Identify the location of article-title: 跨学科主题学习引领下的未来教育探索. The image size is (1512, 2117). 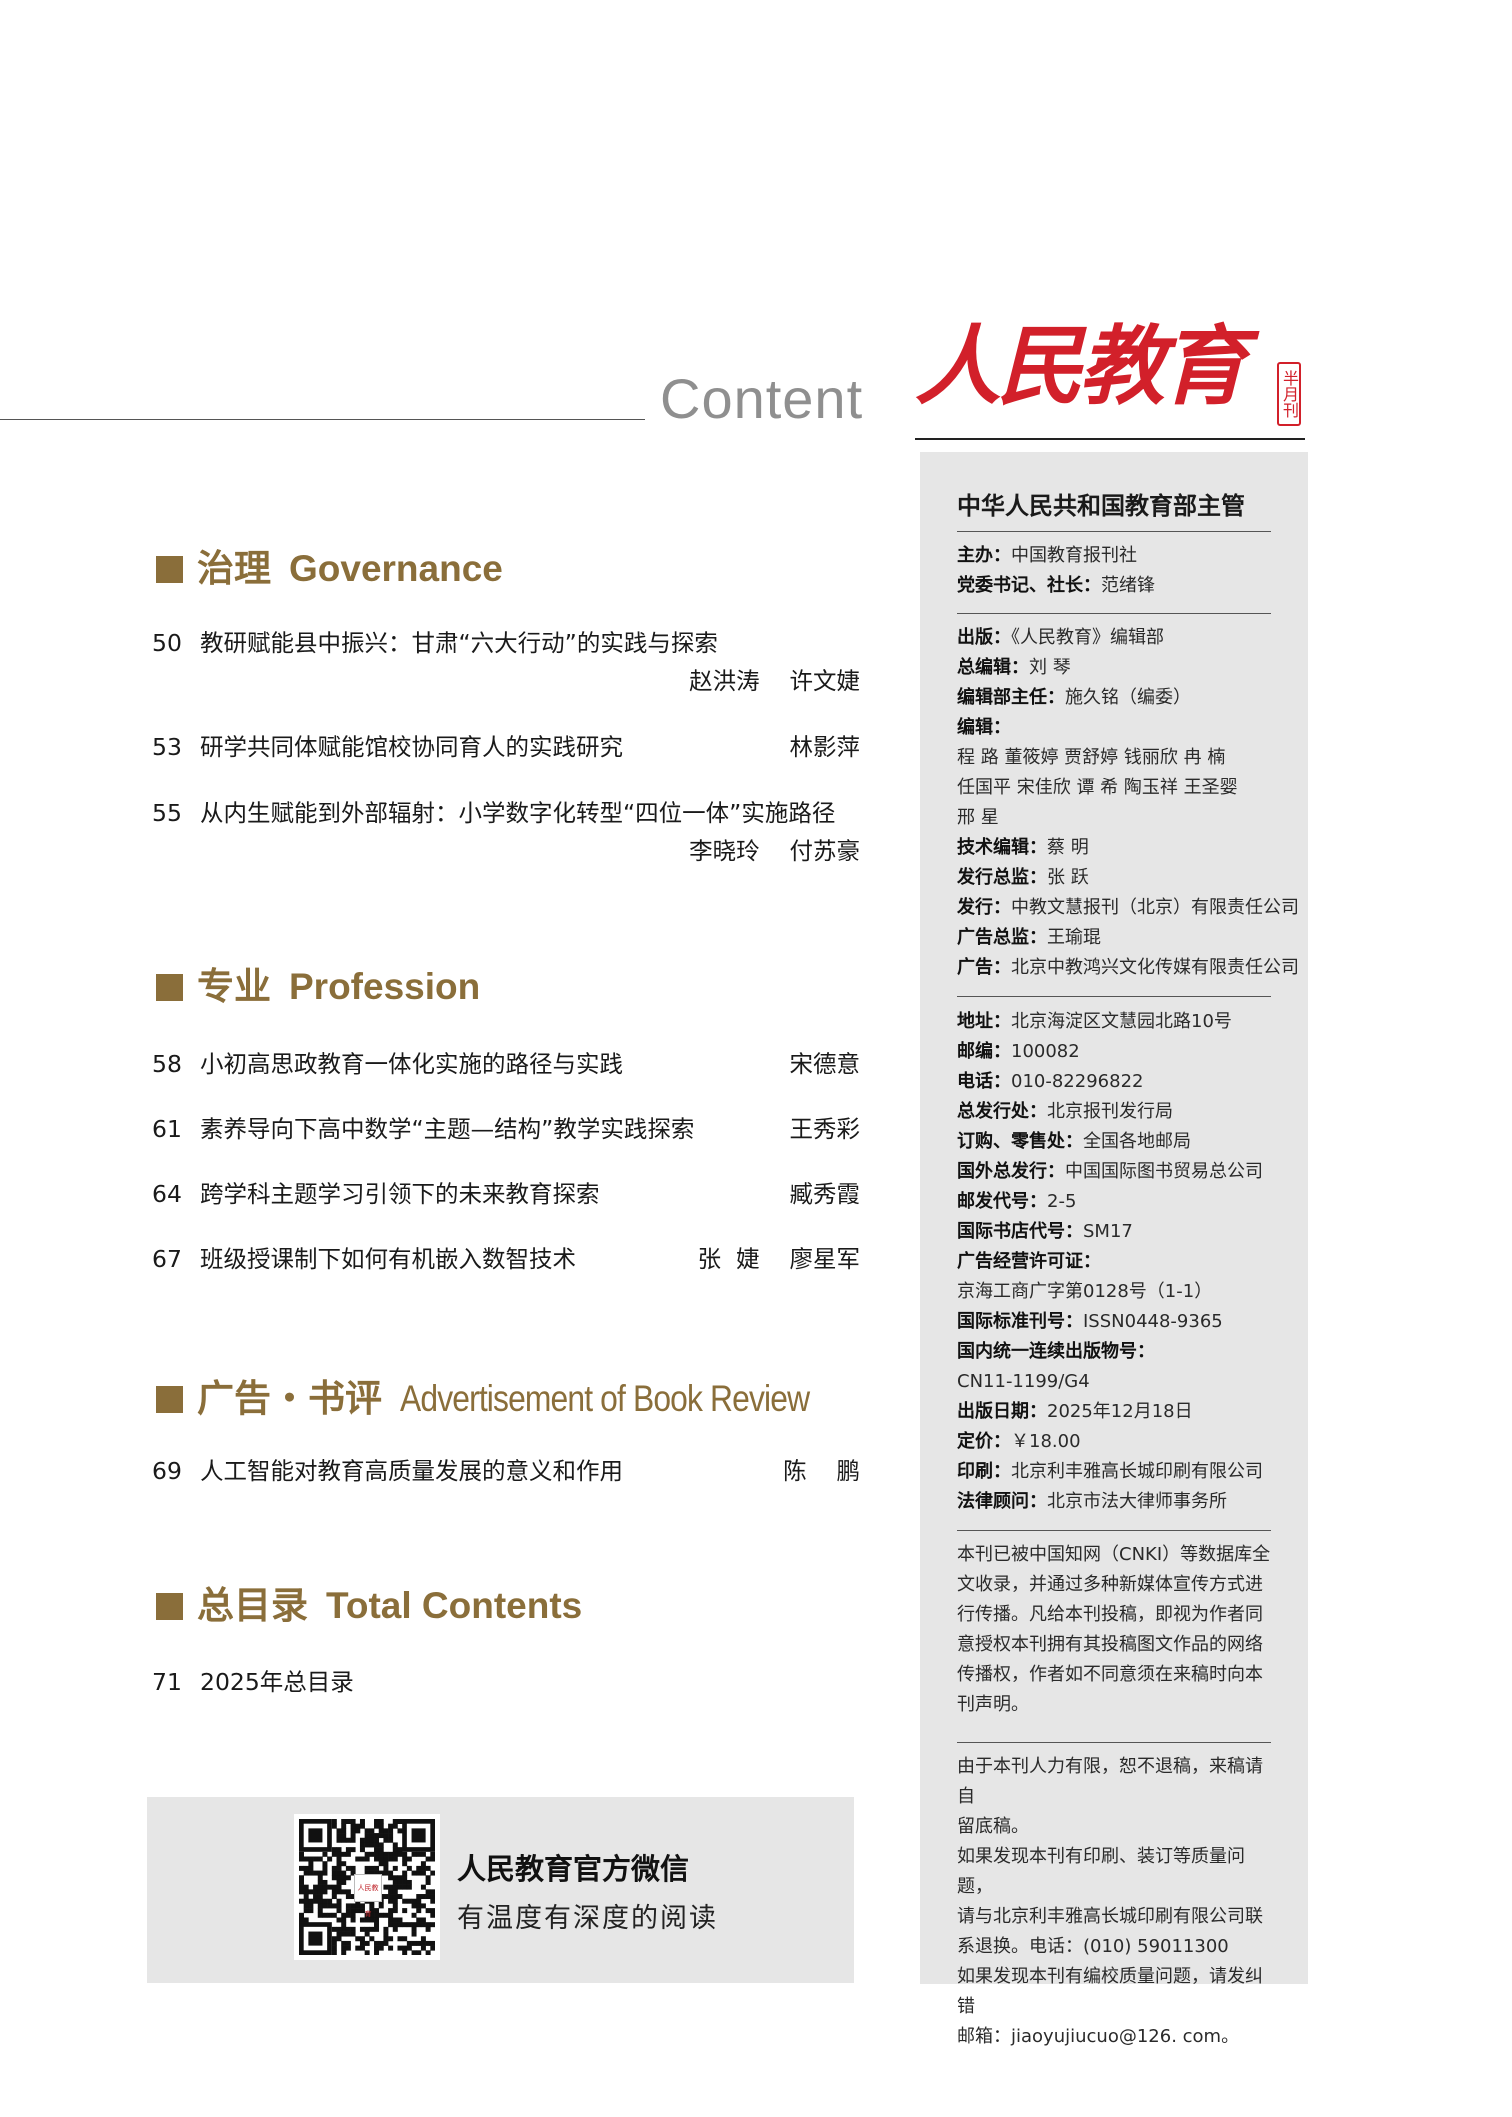
(400, 1194).